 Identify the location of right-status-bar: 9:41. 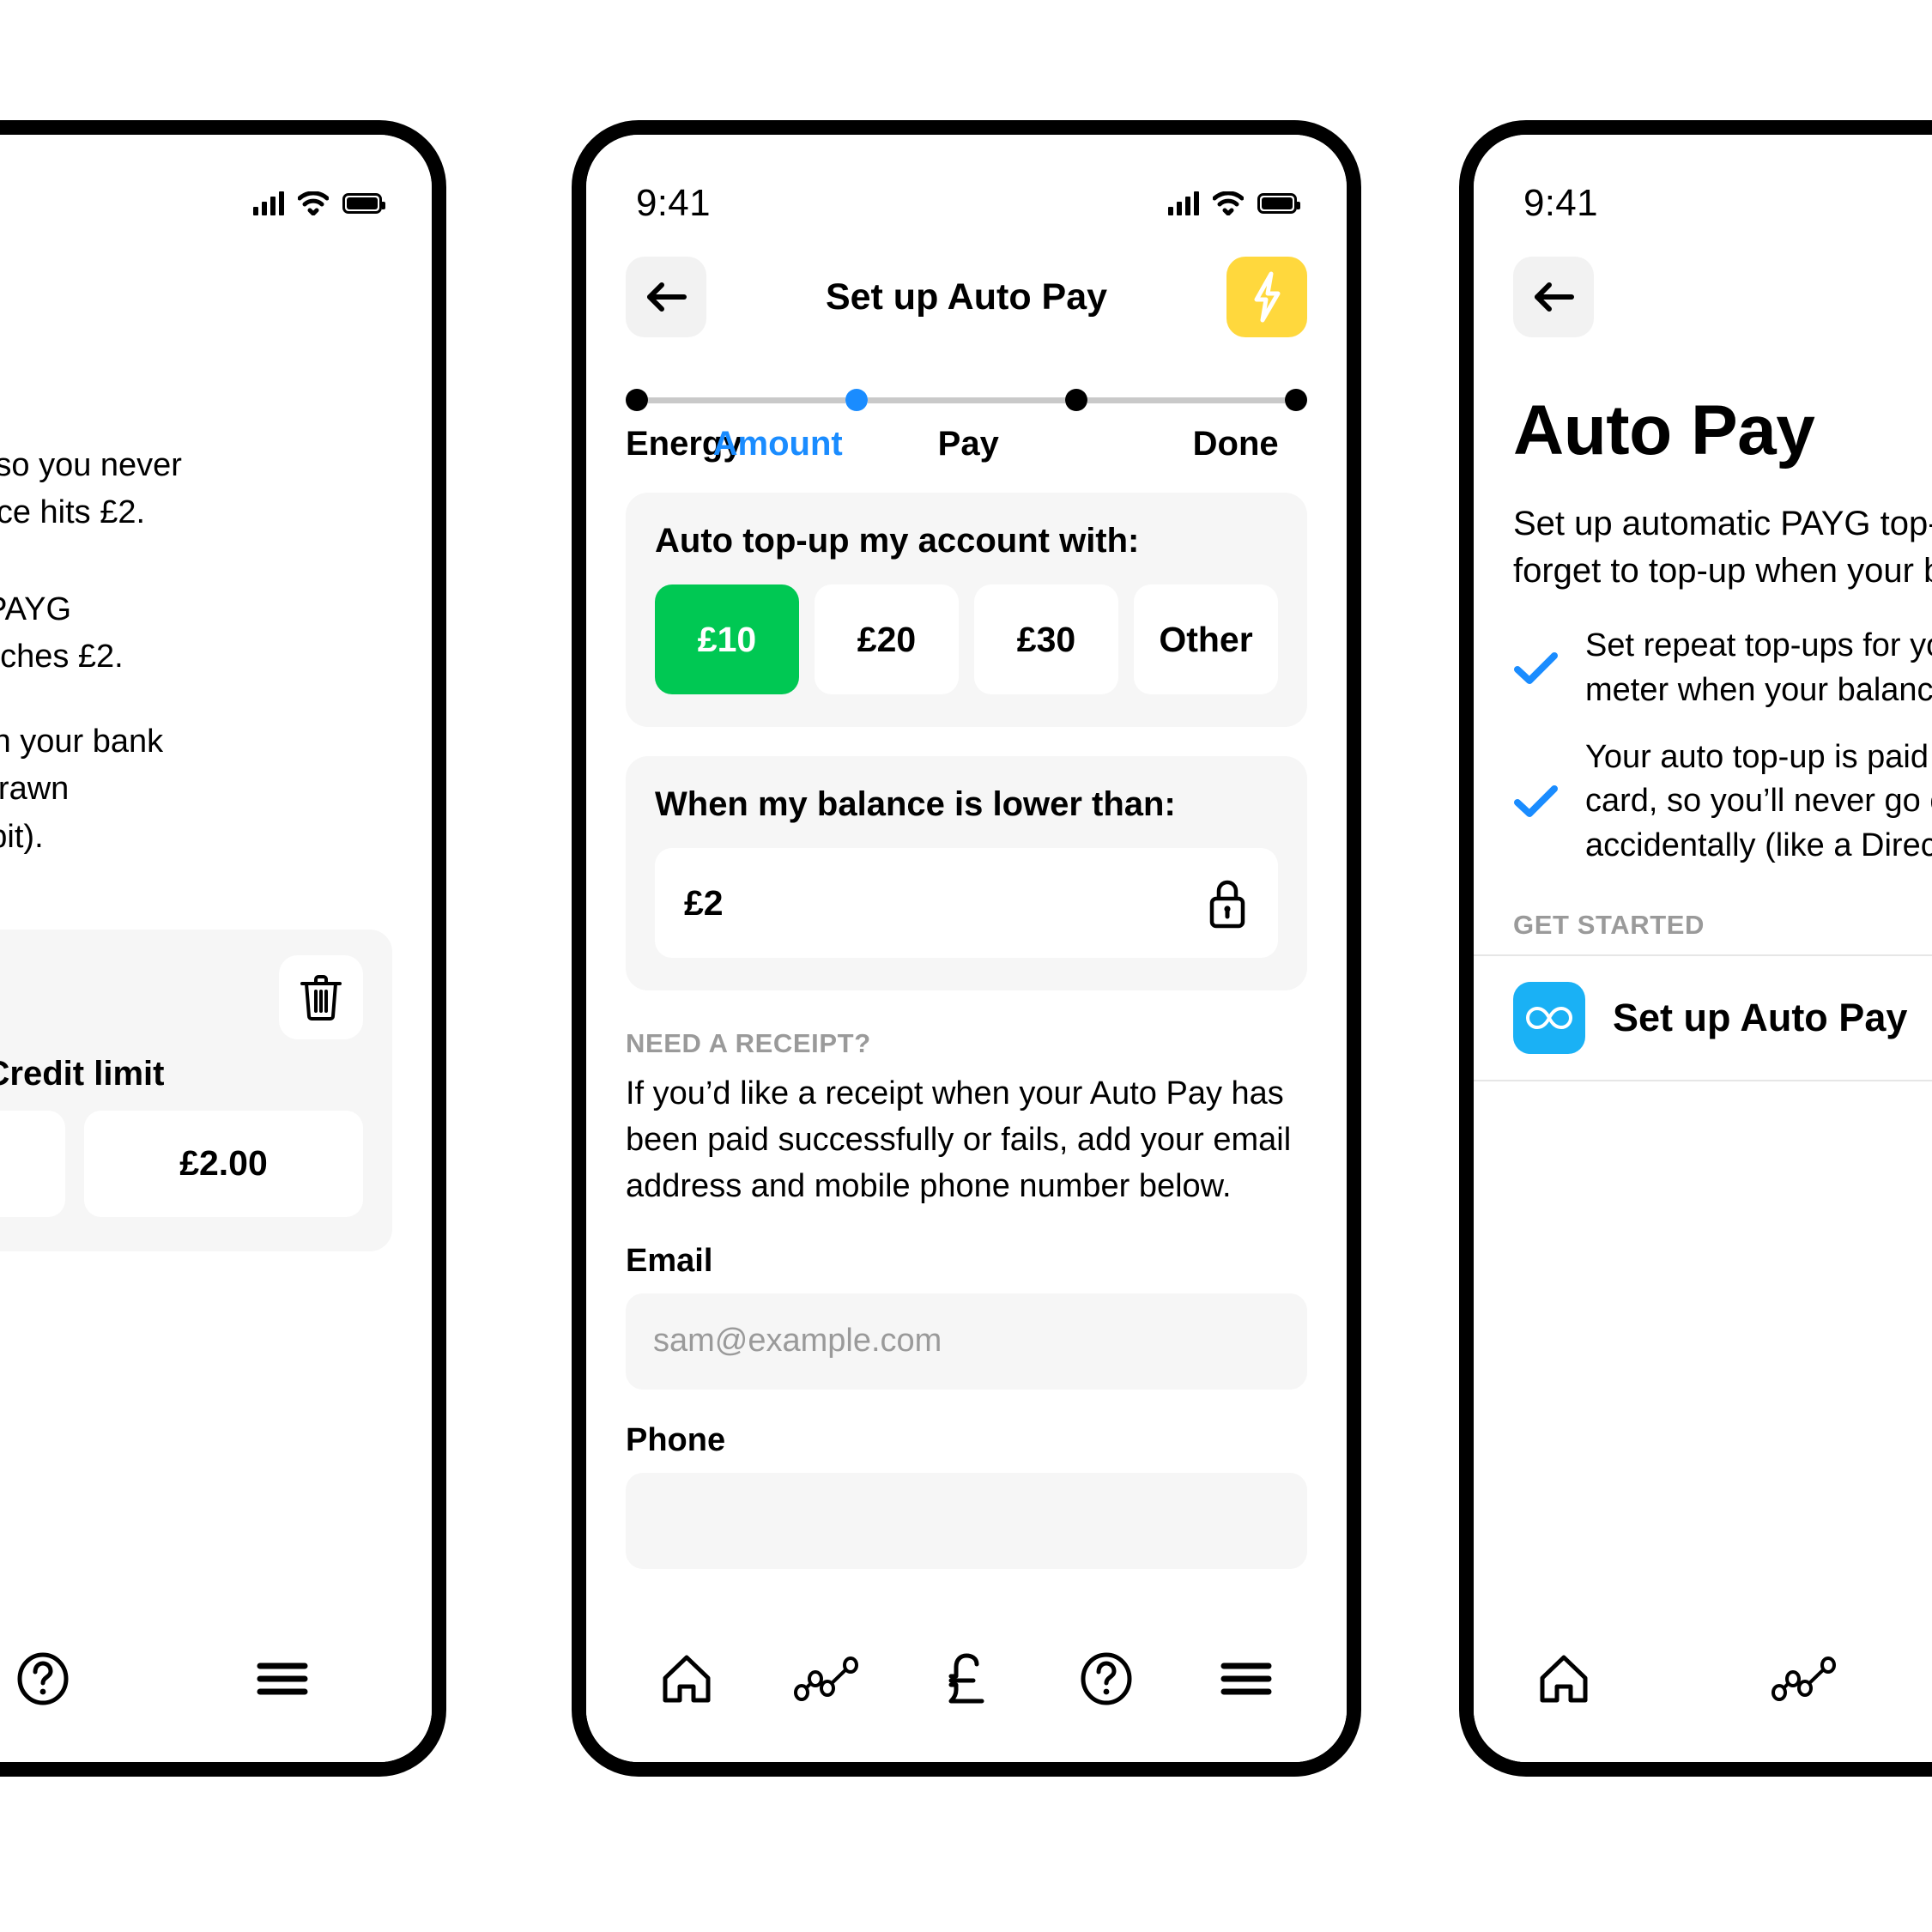
(1703, 187).